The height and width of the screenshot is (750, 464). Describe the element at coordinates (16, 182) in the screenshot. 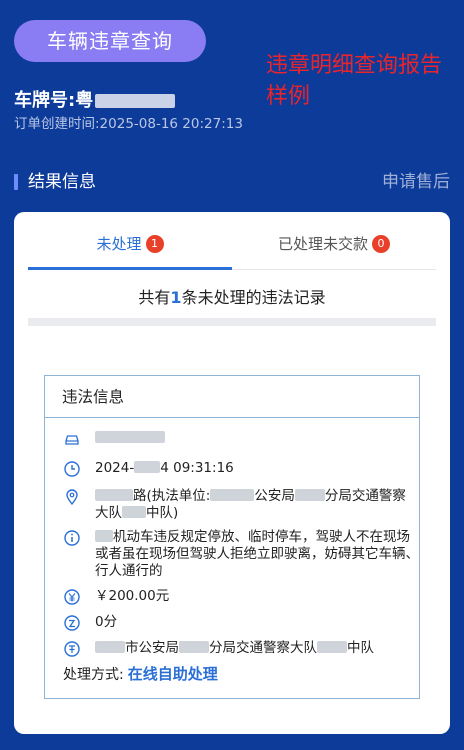

I see `section-marker` at that location.